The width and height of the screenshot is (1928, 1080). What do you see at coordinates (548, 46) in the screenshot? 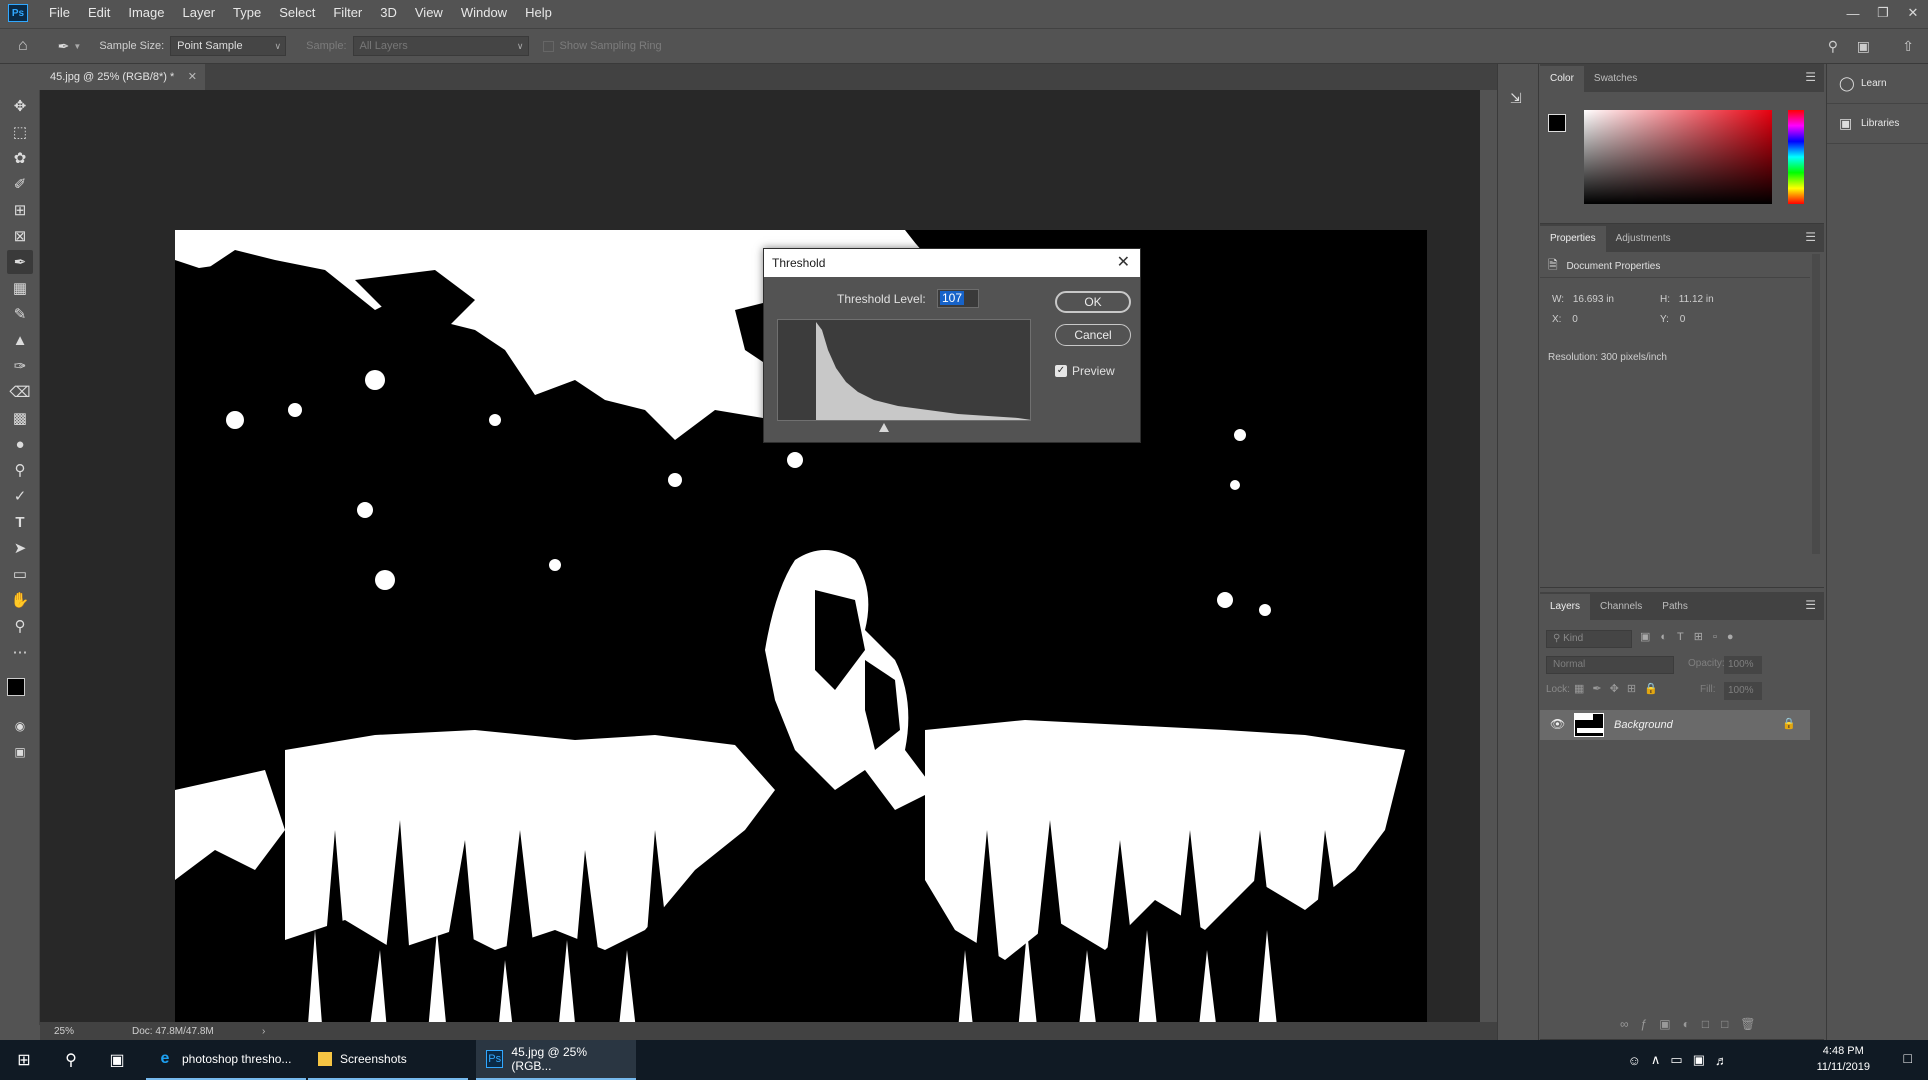
I see `show-sampling-ring-checkbox` at bounding box center [548, 46].